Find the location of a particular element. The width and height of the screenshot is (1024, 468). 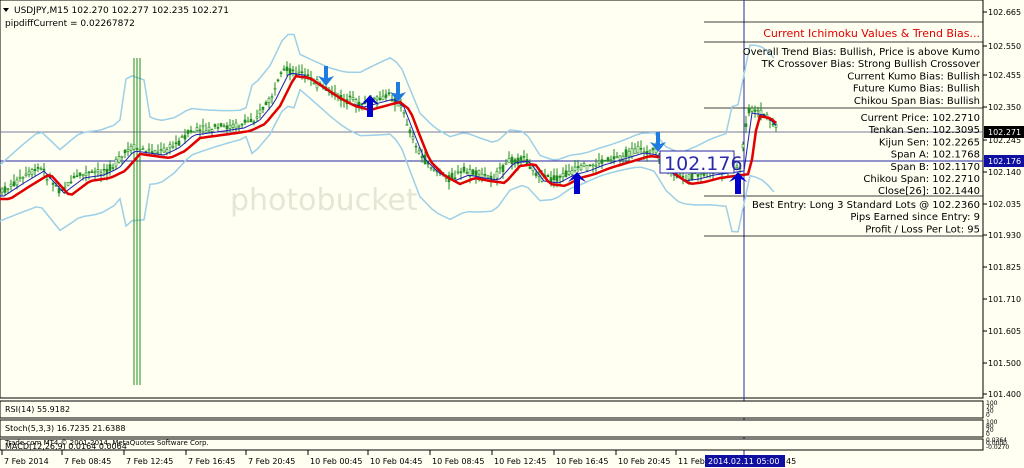

cursor-time-tag-text: 2014.02.11 05:00 is located at coordinates (743, 461).